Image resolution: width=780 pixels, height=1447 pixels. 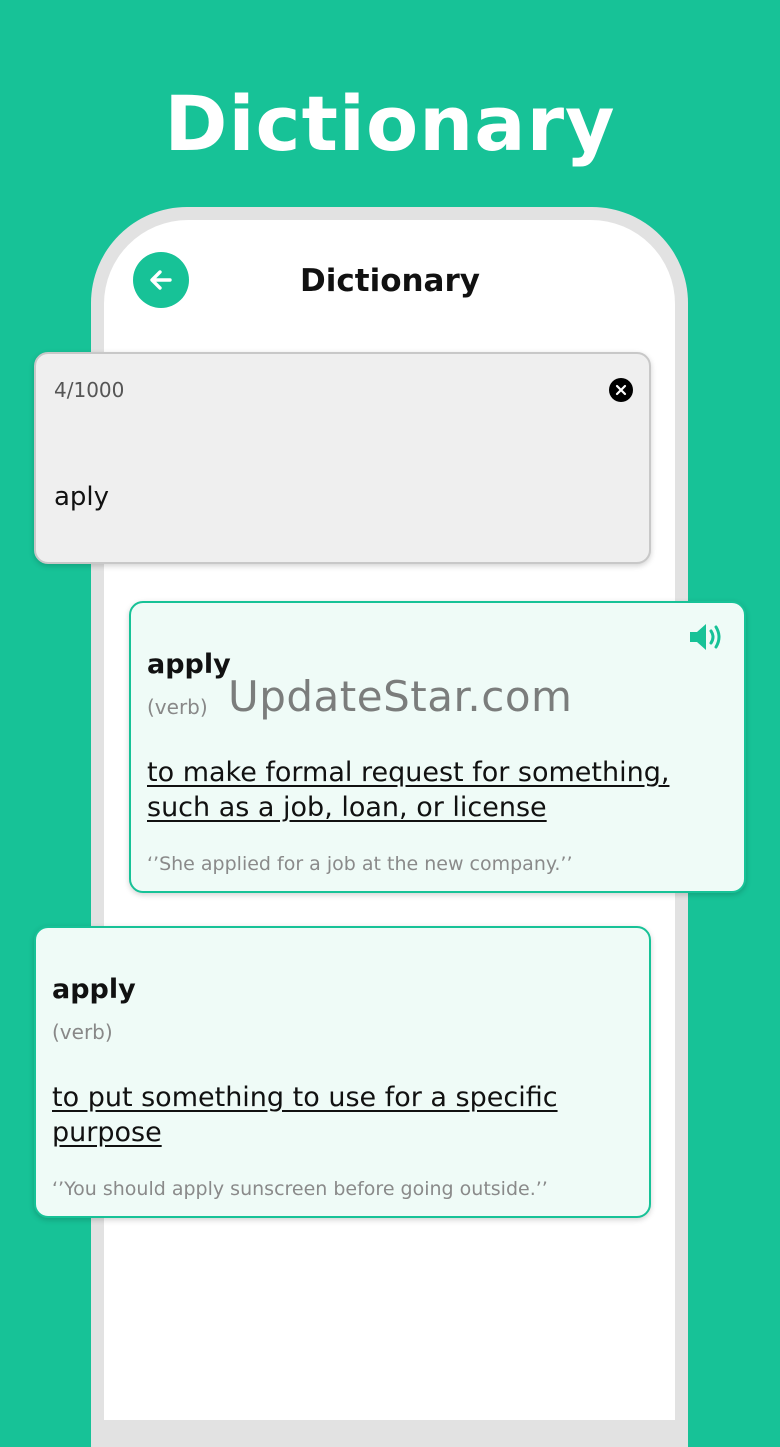 I want to click on search-input-card: 4/1000 aply, so click(x=342, y=458).